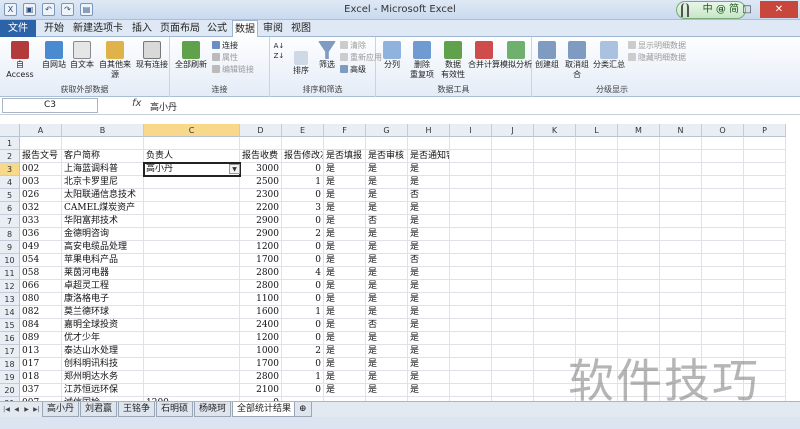 This screenshot has height=429, width=800. I want to click on row-header: 11, so click(10, 273).